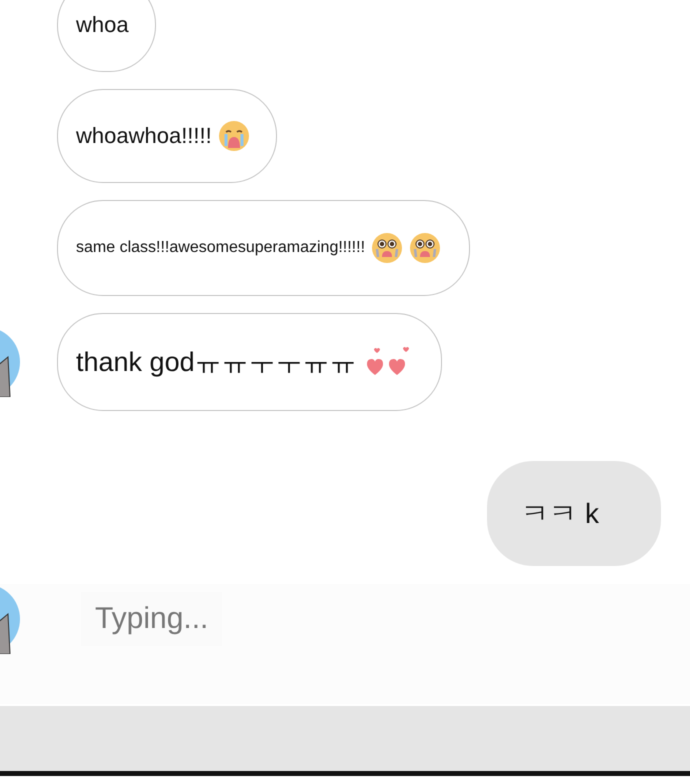 This screenshot has height=780, width=690. Describe the element at coordinates (221, 248) in the screenshot. I see `message-text: same class!!!awesomesuperamazing!!!!!!` at that location.